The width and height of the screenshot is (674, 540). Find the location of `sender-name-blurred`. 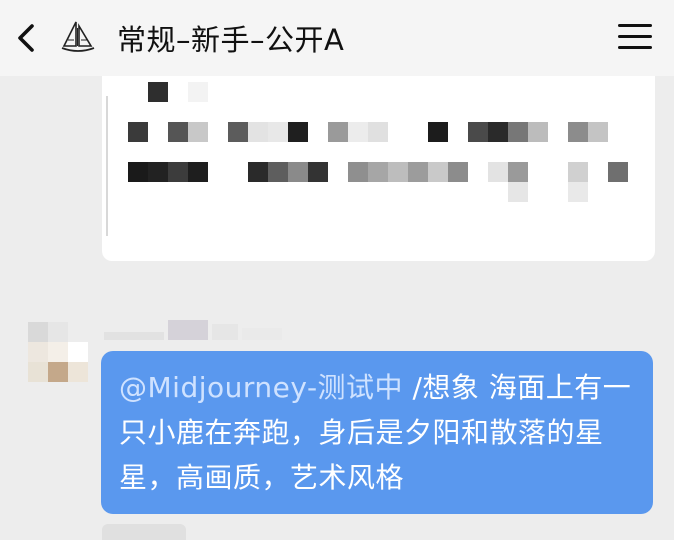

sender-name-blurred is located at coordinates (193, 330).